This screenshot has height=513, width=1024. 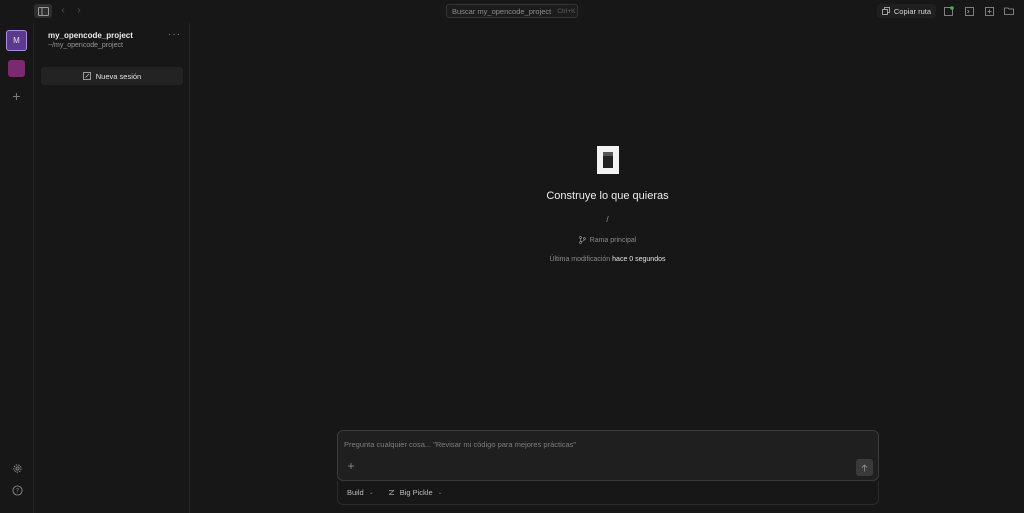 I want to click on new-window-button, so click(x=989, y=11).